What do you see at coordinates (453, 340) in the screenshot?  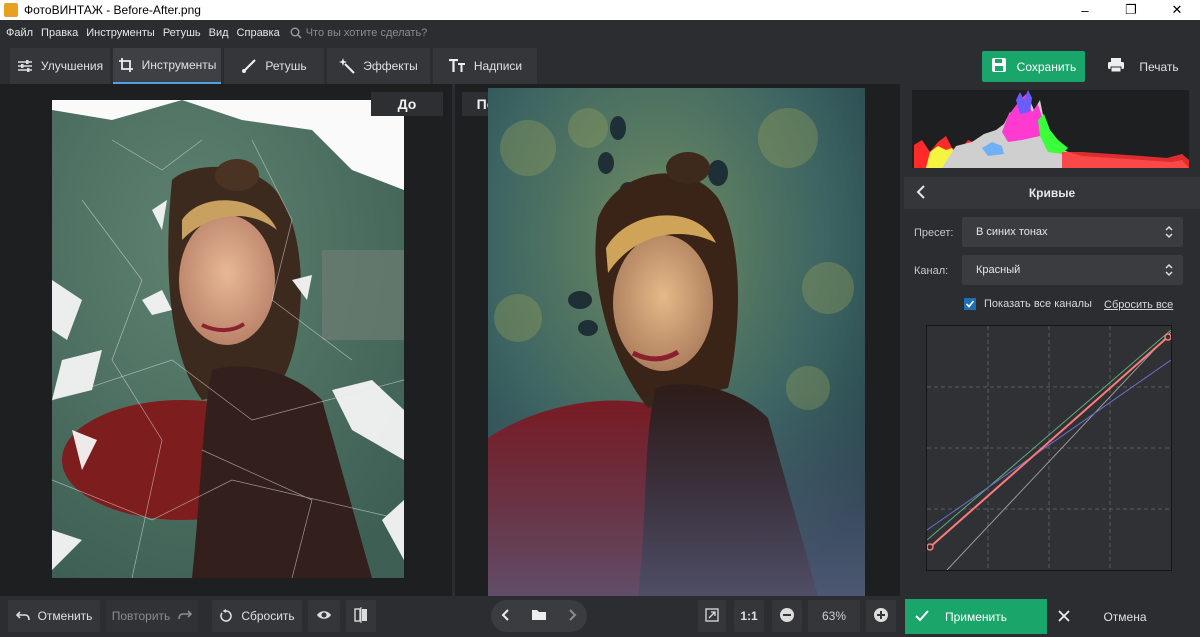 I see `split-divider` at bounding box center [453, 340].